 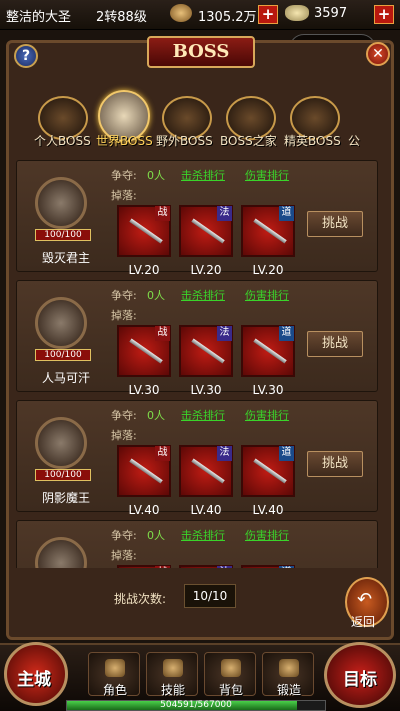 I want to click on add-ingot-button: +, so click(x=384, y=14).